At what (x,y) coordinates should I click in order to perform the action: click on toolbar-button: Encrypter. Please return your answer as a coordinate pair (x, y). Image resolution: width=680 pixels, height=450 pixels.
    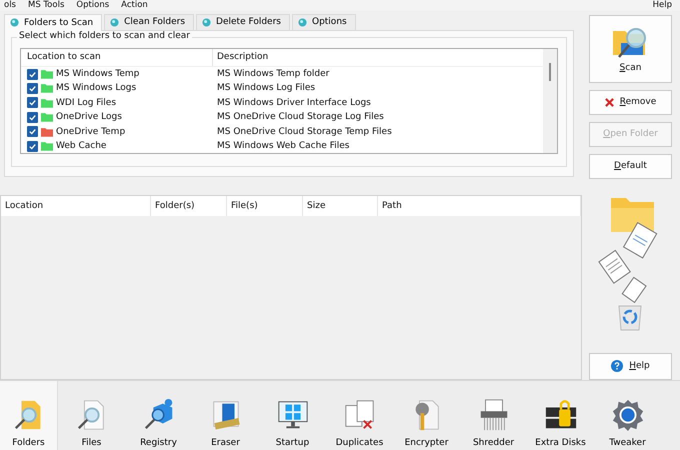
    Looking at the image, I should click on (426, 415).